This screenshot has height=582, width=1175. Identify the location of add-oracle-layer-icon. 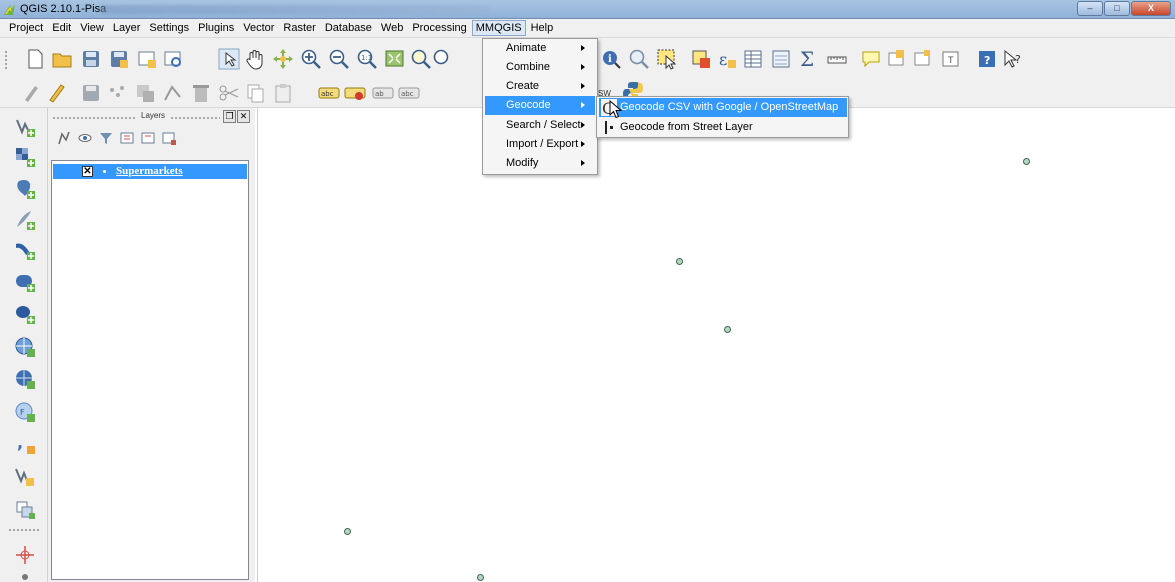
(25, 282).